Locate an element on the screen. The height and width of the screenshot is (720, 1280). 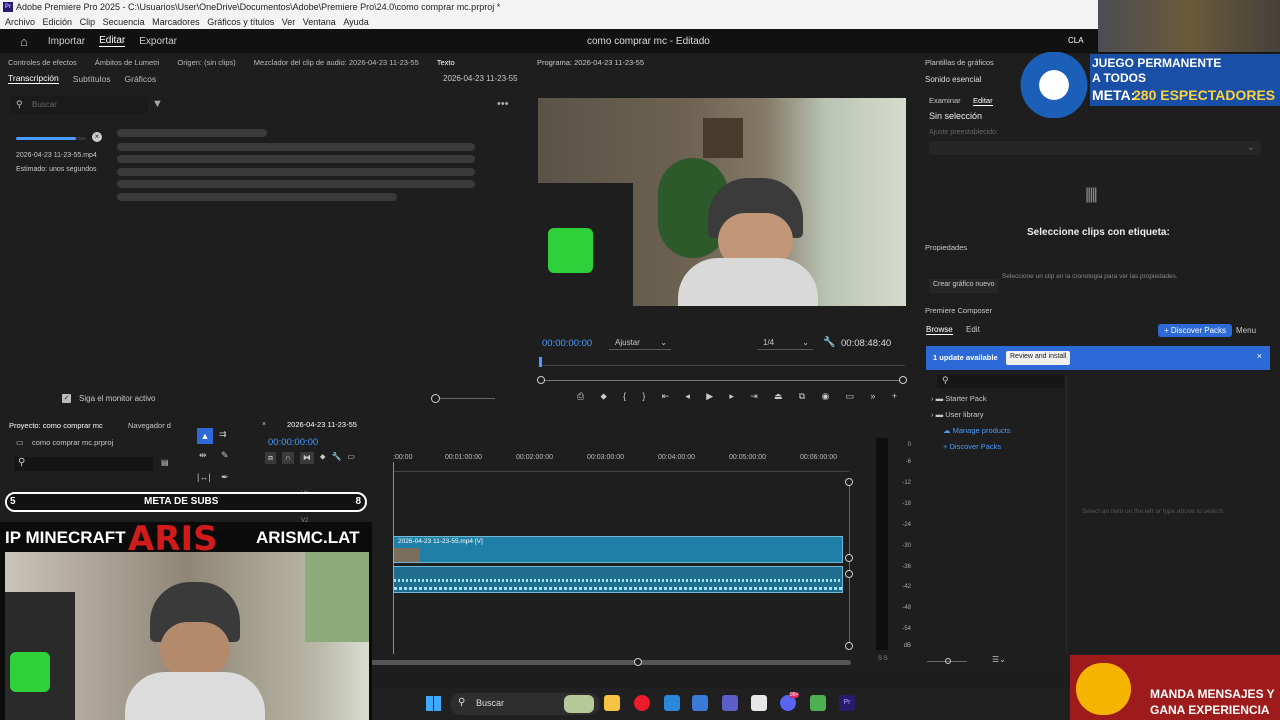
step-back-icon: ◂ is located at coordinates (687, 398).